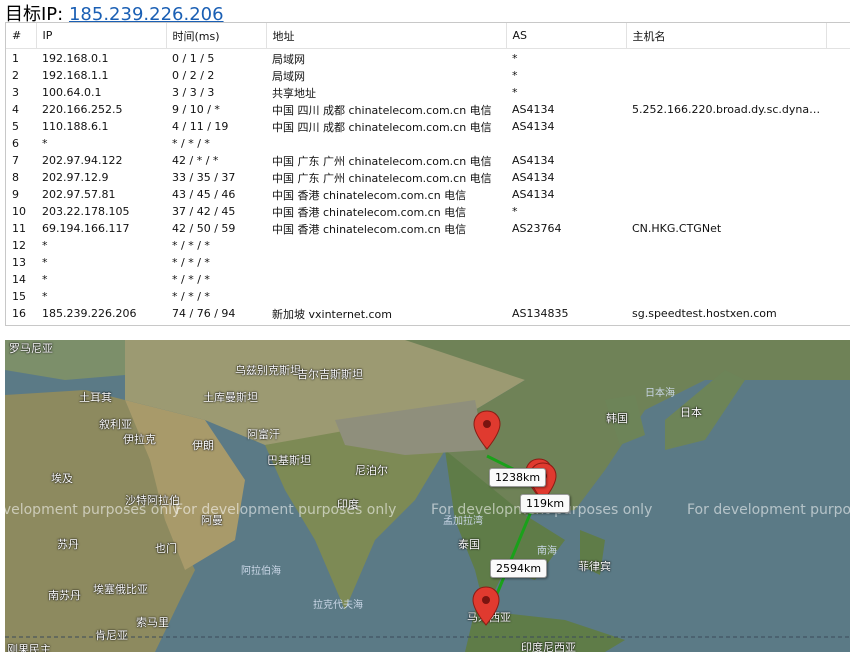  Describe the element at coordinates (193, 75) in the screenshot. I see `cell-time: 0 / 2 / 2` at that location.